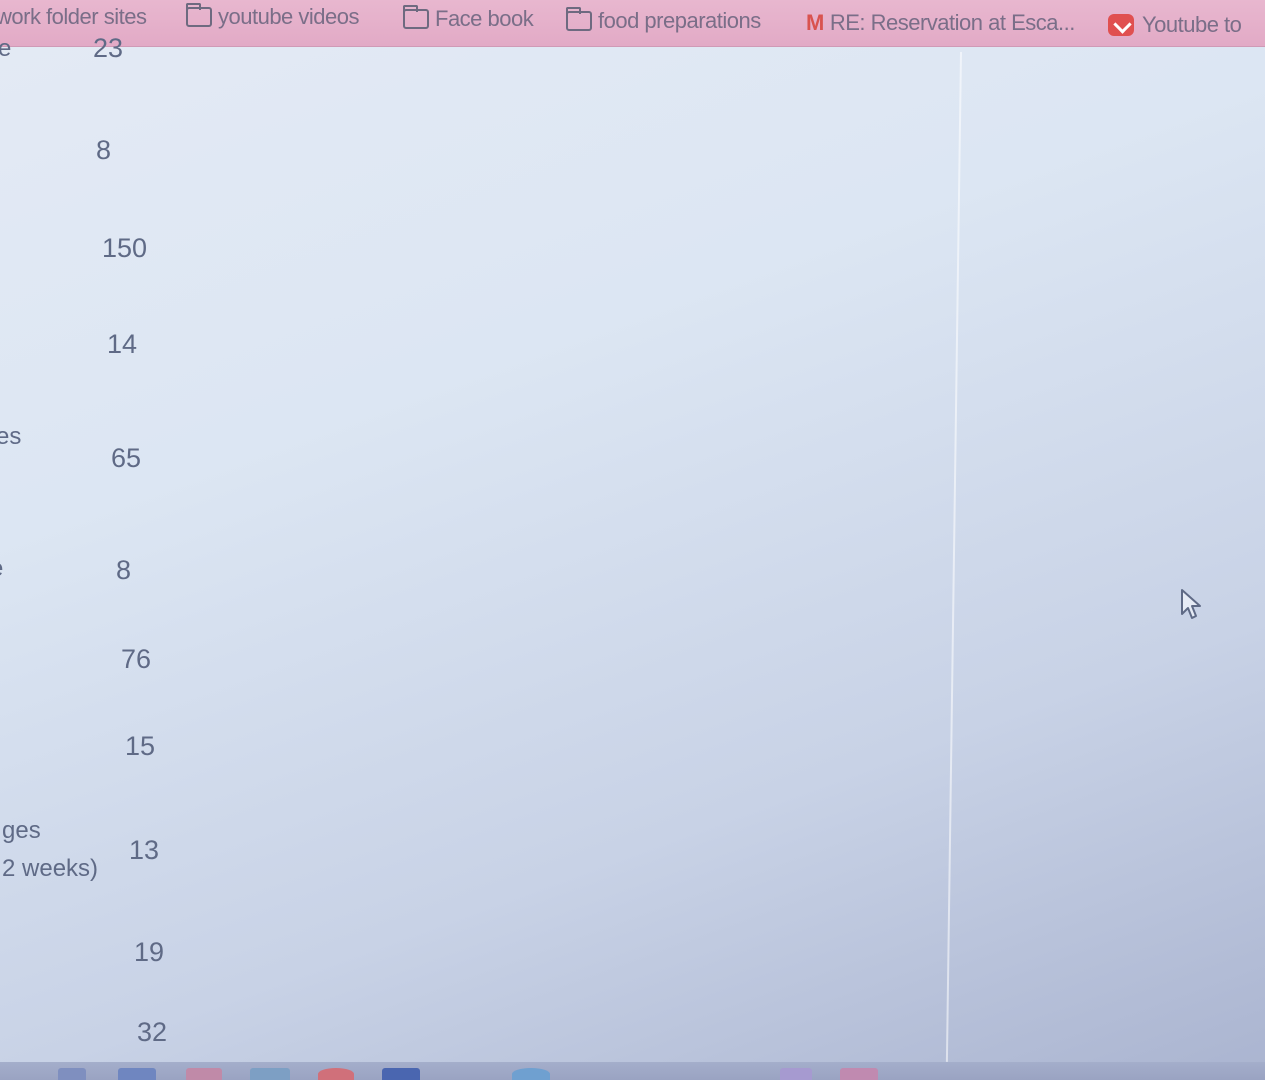 The image size is (1265, 1080). Describe the element at coordinates (144, 850) in the screenshot. I see `value-cell: 13` at that location.